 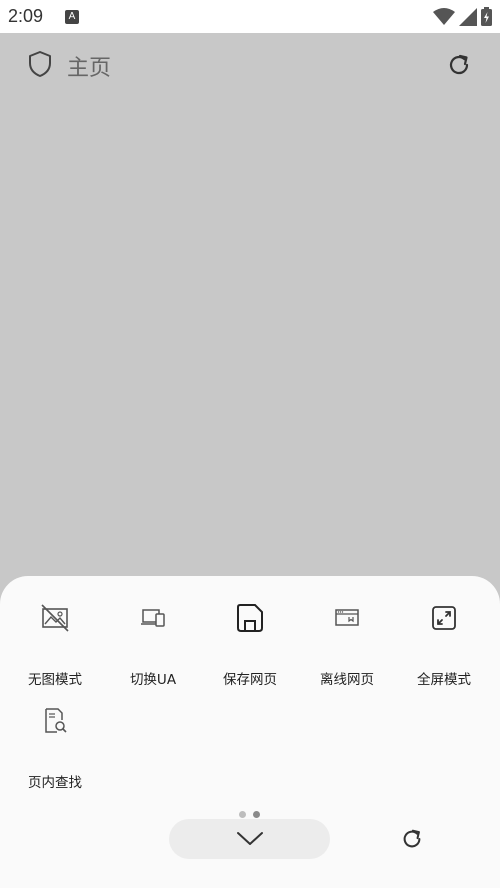 I want to click on menu-item-no-image-mode: 无图模式, so click(x=55, y=638).